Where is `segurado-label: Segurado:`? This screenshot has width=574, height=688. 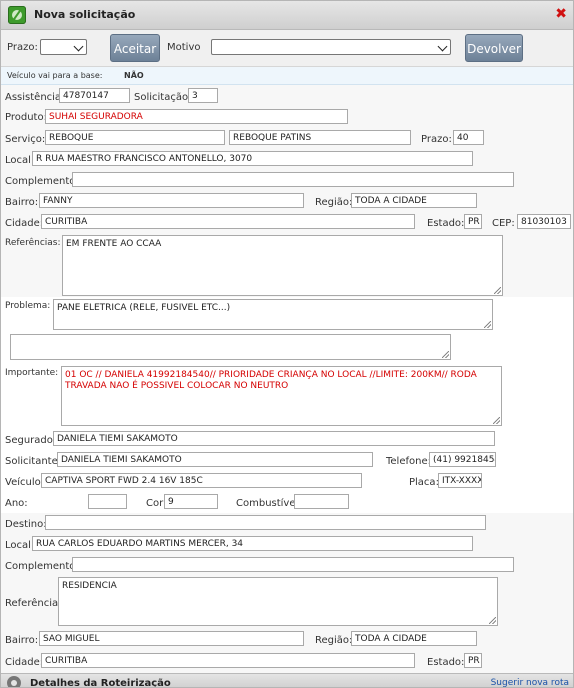 segurado-label: Segurado: is located at coordinates (31, 440).